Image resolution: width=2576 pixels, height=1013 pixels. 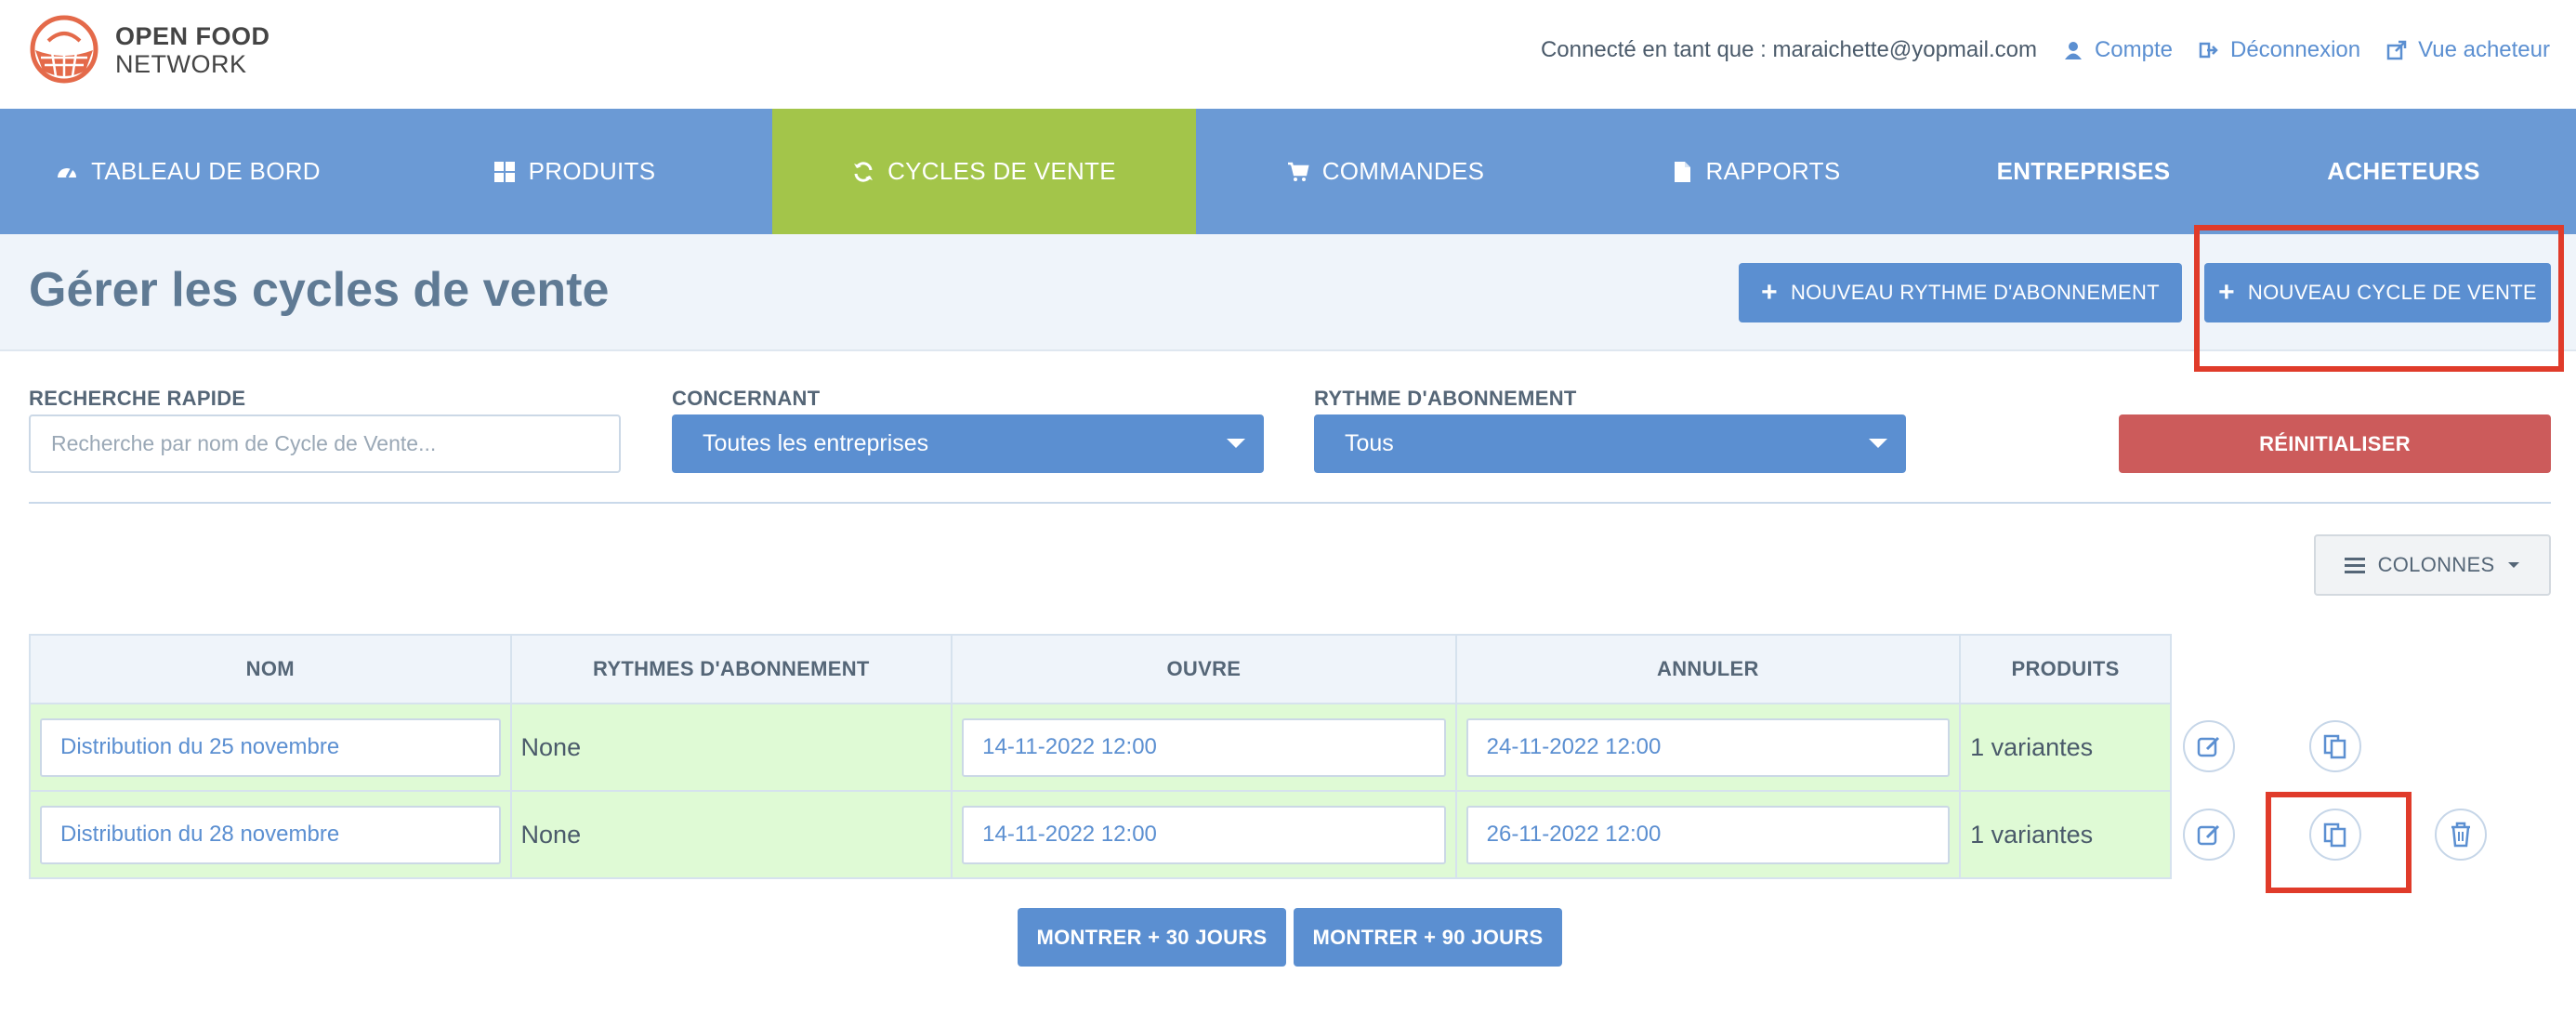 I want to click on delete-button, so click(x=2461, y=835).